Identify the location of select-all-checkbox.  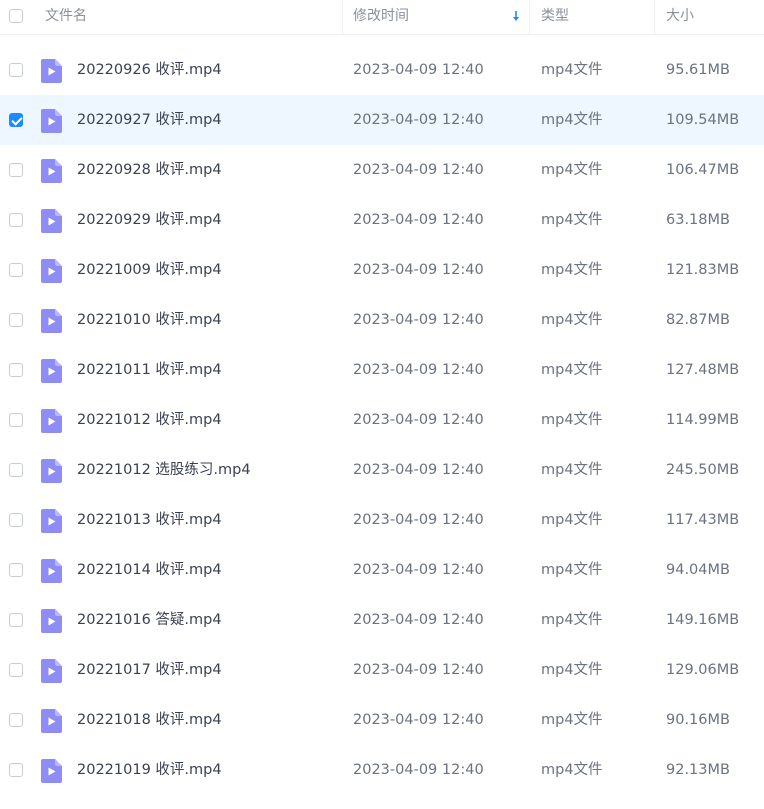
(16, 16).